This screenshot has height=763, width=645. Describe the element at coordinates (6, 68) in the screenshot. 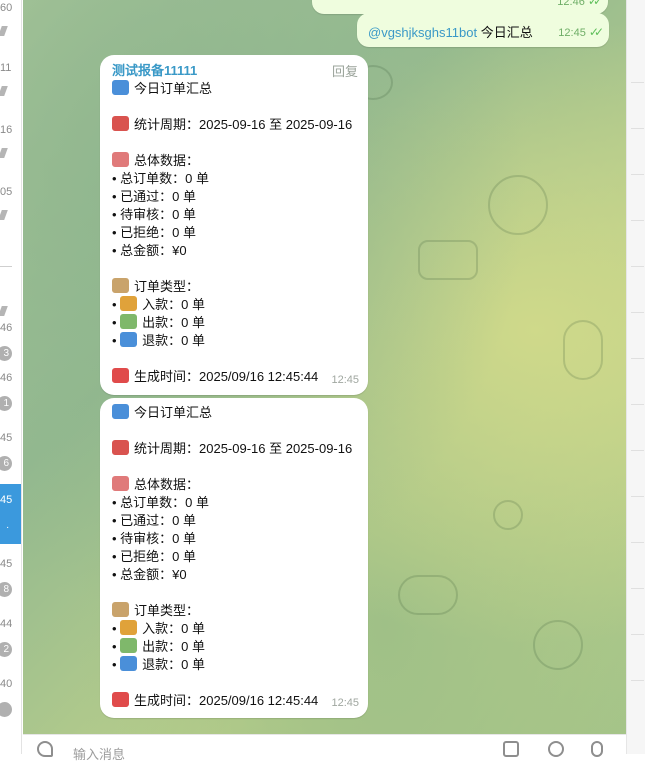

I see `chat-list-time: 11` at that location.